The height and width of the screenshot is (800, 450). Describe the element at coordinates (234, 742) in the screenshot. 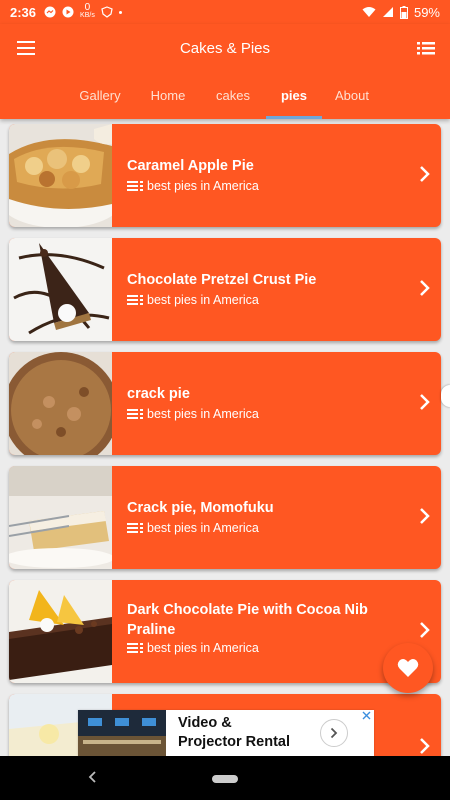

I see `ad-line-2: Projector Rental` at that location.